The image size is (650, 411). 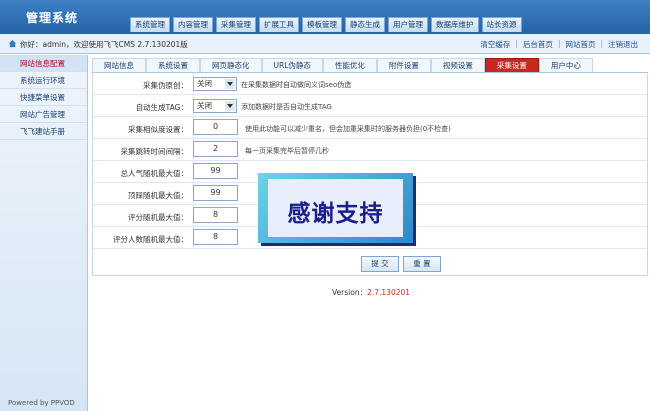 I want to click on similarity-label: 采集相似度设置：, so click(x=158, y=129).